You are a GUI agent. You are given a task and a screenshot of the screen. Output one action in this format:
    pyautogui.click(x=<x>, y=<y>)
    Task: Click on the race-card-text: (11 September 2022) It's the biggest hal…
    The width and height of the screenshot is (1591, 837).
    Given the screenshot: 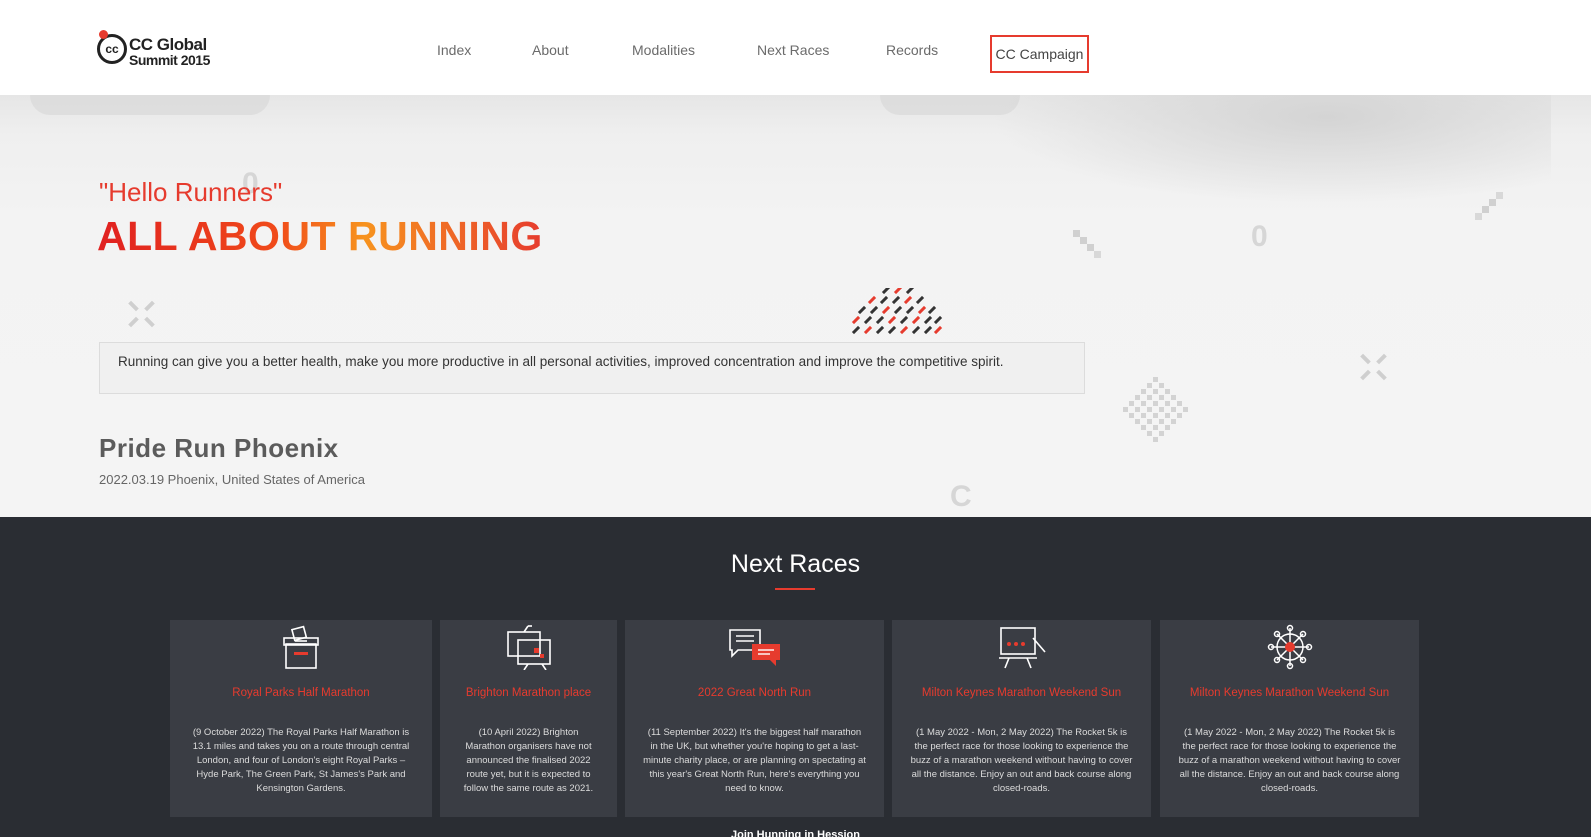 What is the action you would take?
    pyautogui.click(x=754, y=760)
    